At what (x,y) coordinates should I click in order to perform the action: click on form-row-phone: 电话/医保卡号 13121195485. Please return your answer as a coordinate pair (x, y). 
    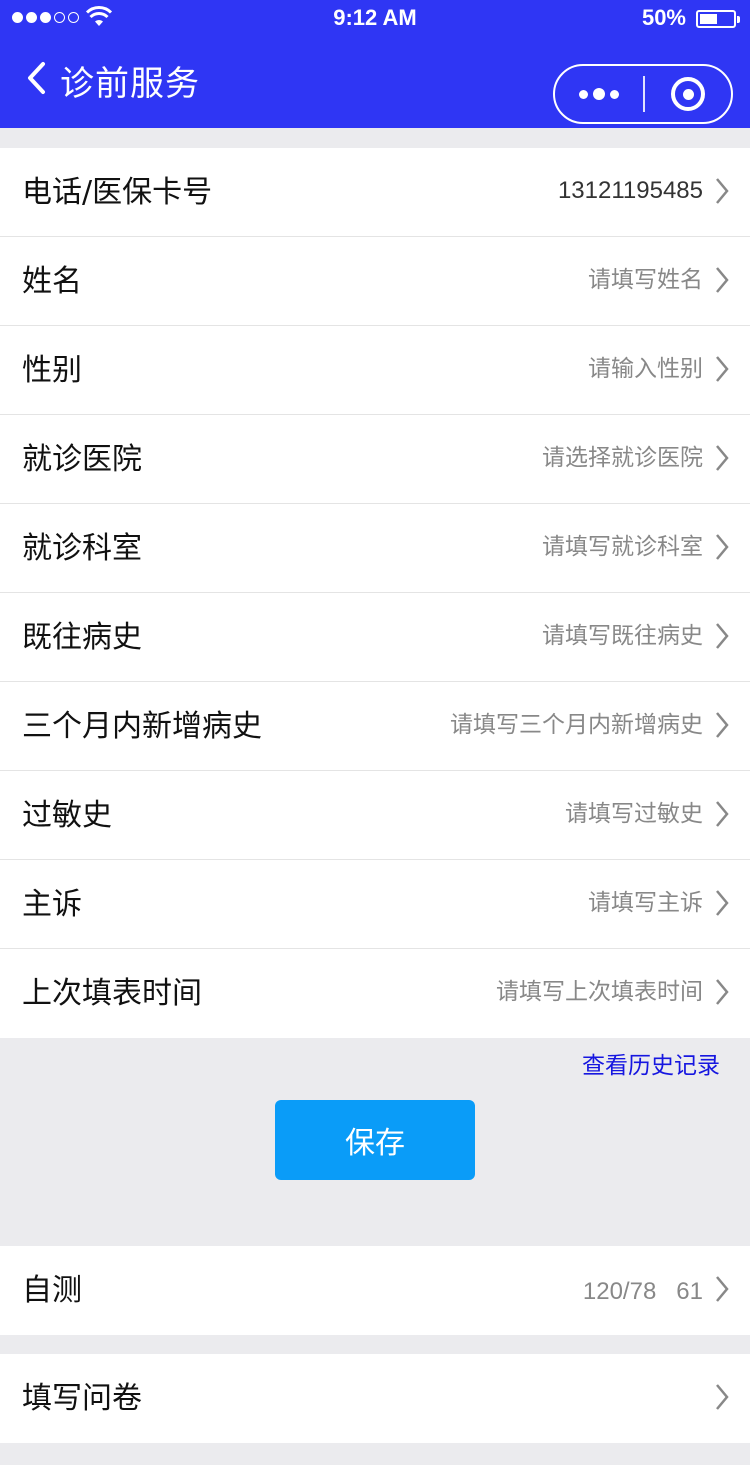
    Looking at the image, I should click on (375, 192).